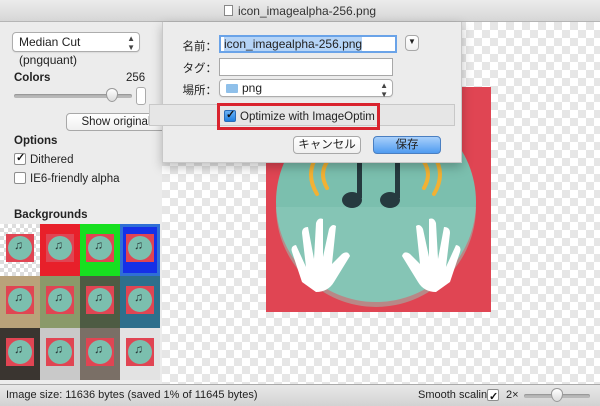  Describe the element at coordinates (141, 96) in the screenshot. I see `colors-stepper` at that location.